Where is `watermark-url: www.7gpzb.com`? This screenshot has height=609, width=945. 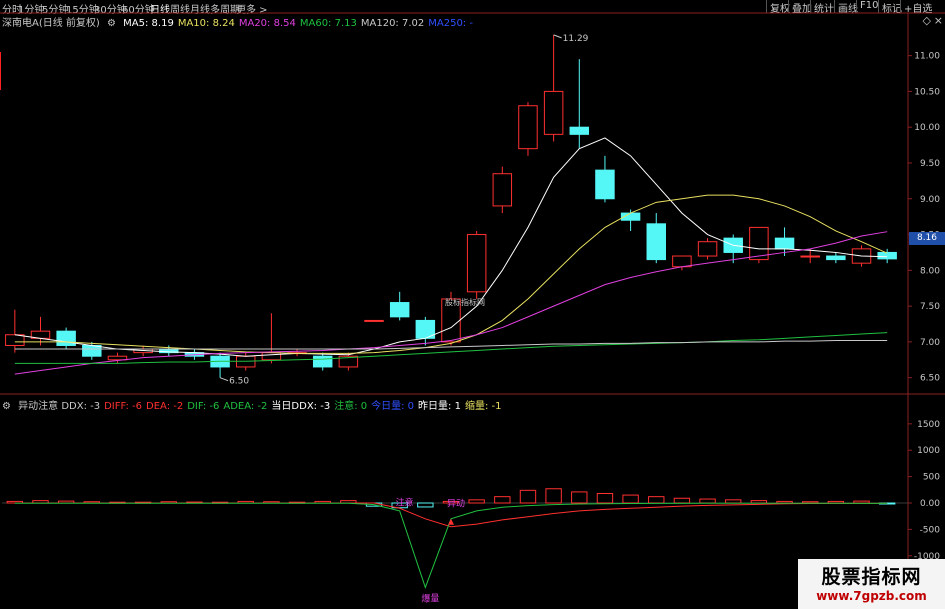 watermark-url: www.7gpzb.com is located at coordinates (871, 596).